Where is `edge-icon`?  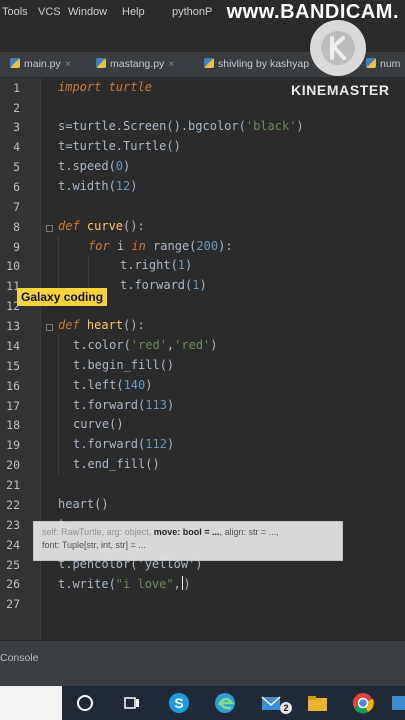
edge-icon is located at coordinates (225, 703).